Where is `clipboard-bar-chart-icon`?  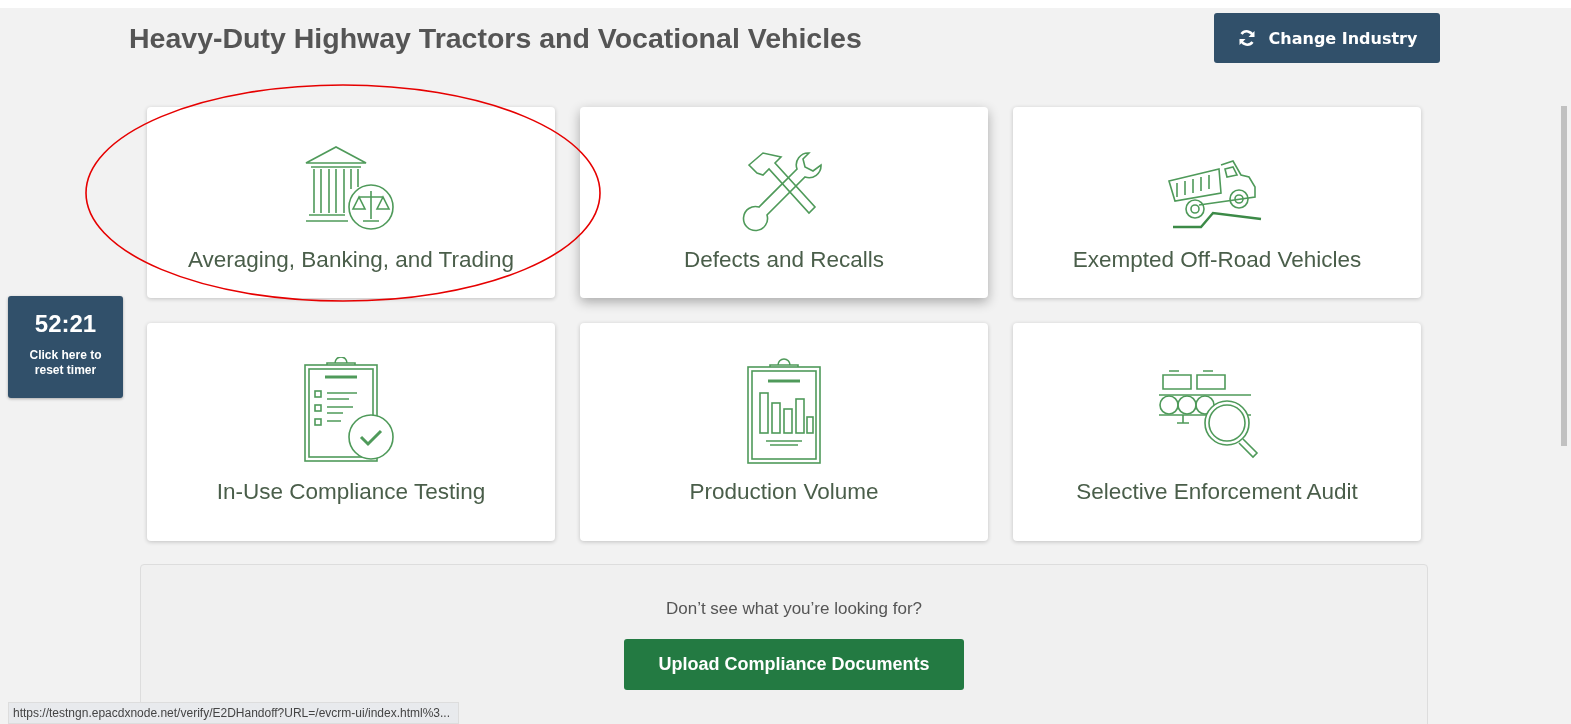
clipboard-bar-chart-icon is located at coordinates (784, 412).